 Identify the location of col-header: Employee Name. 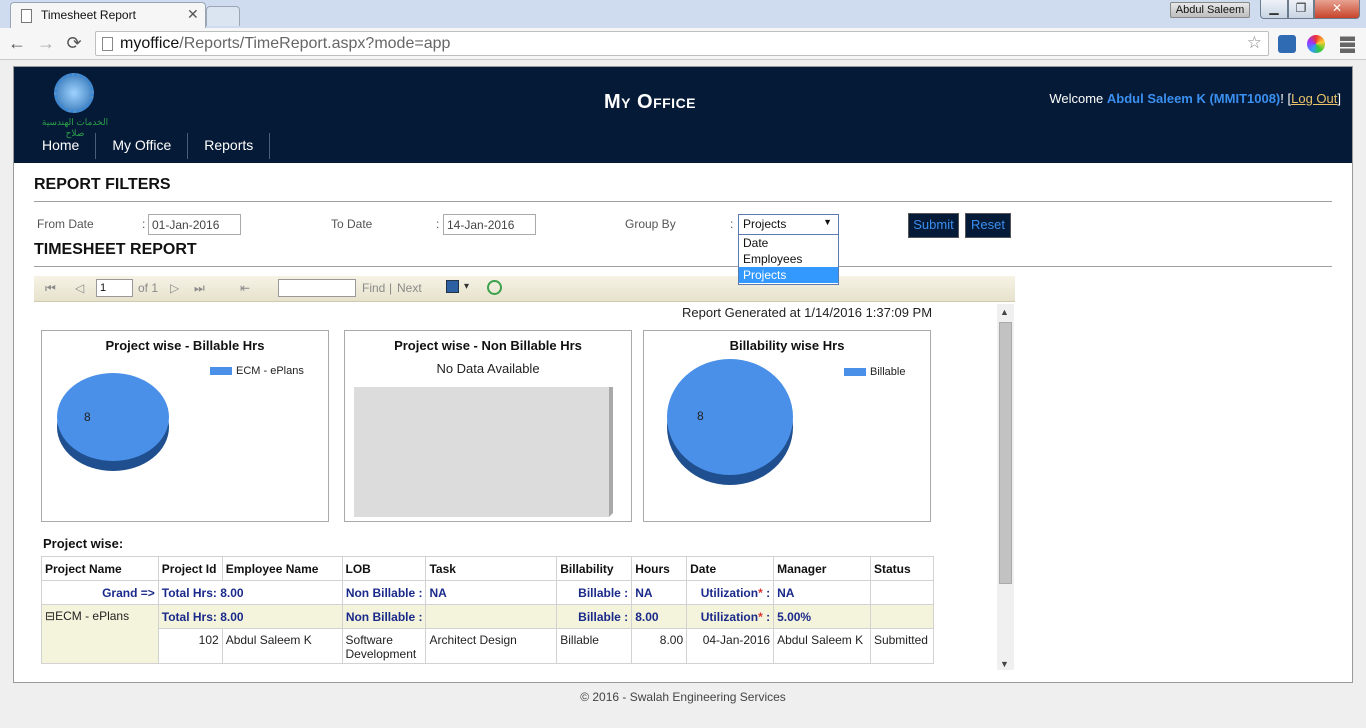
(282, 568).